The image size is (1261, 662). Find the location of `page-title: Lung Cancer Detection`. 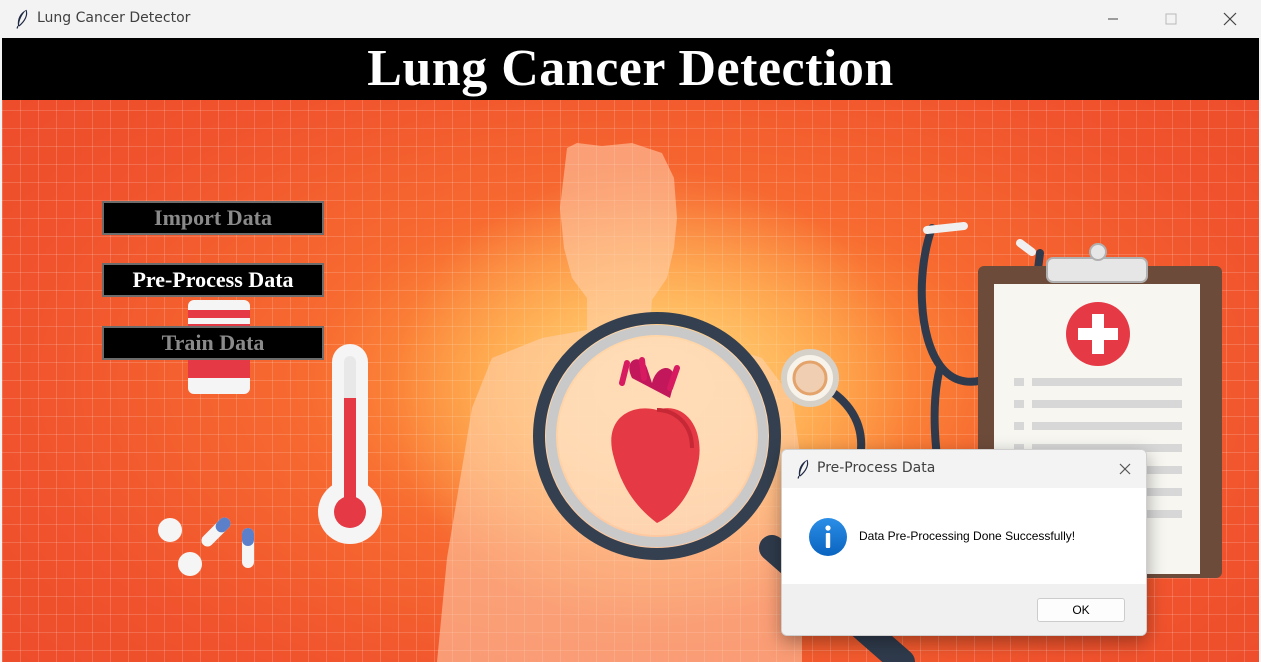

page-title: Lung Cancer Detection is located at coordinates (630, 68).